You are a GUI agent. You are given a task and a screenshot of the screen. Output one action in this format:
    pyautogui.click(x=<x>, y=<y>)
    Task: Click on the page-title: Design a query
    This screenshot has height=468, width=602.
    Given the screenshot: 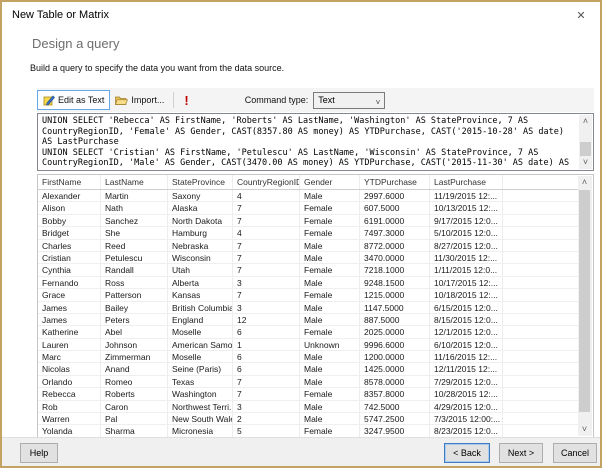 What is the action you would take?
    pyautogui.click(x=76, y=43)
    